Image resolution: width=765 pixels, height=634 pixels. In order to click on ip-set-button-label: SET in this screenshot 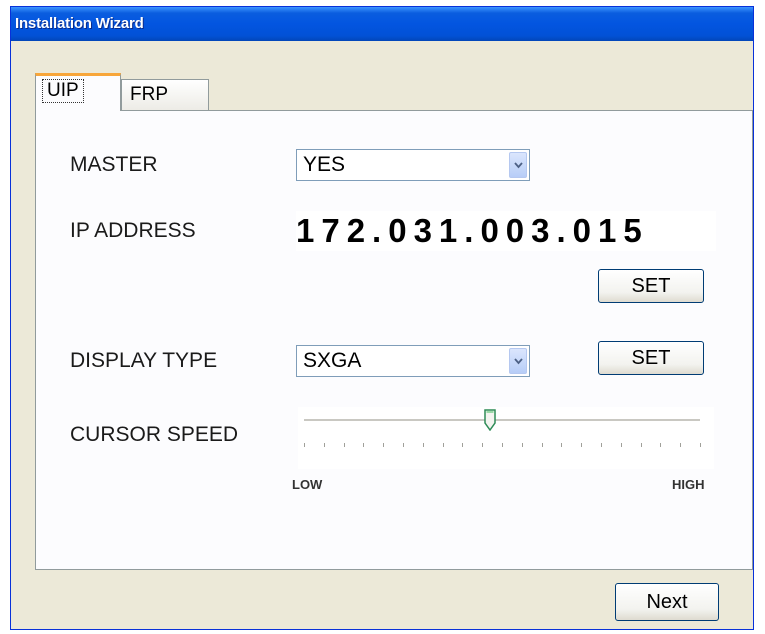, I will do `click(651, 286)`.